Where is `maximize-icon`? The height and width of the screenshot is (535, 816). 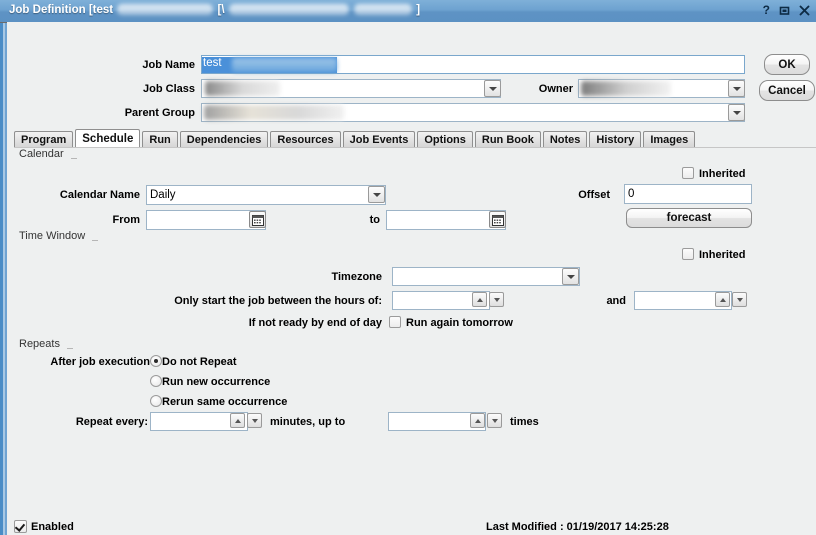 maximize-icon is located at coordinates (784, 10).